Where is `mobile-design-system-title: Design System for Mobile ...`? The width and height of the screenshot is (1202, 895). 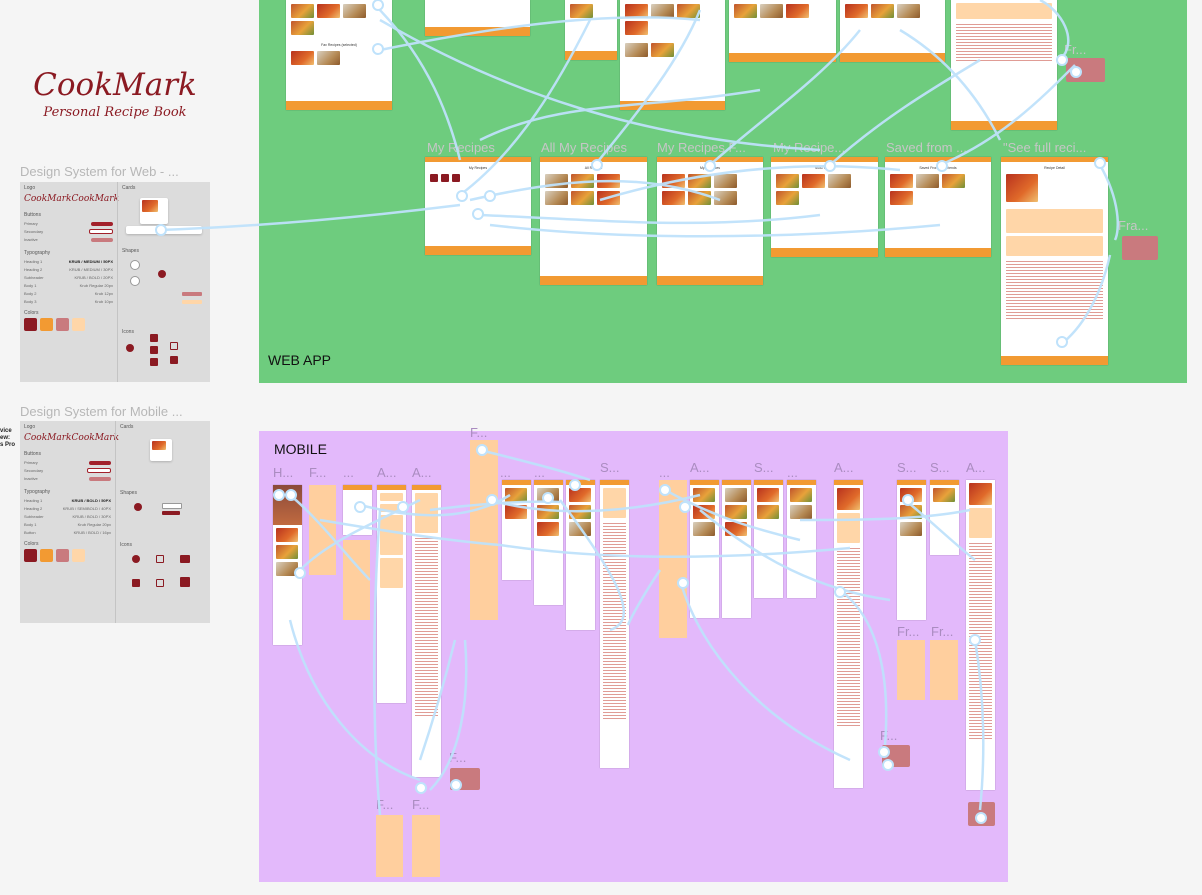
mobile-design-system-title: Design System for Mobile ... is located at coordinates (101, 411).